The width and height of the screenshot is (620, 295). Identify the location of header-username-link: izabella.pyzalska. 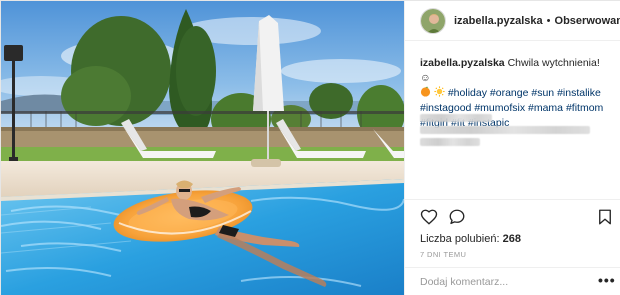
(498, 21).